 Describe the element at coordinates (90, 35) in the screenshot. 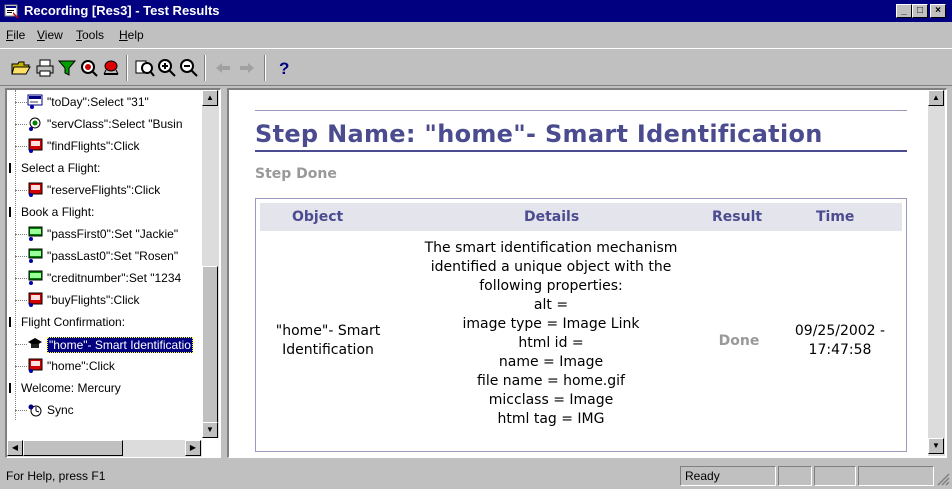

I see `menu-tools: Tools` at that location.